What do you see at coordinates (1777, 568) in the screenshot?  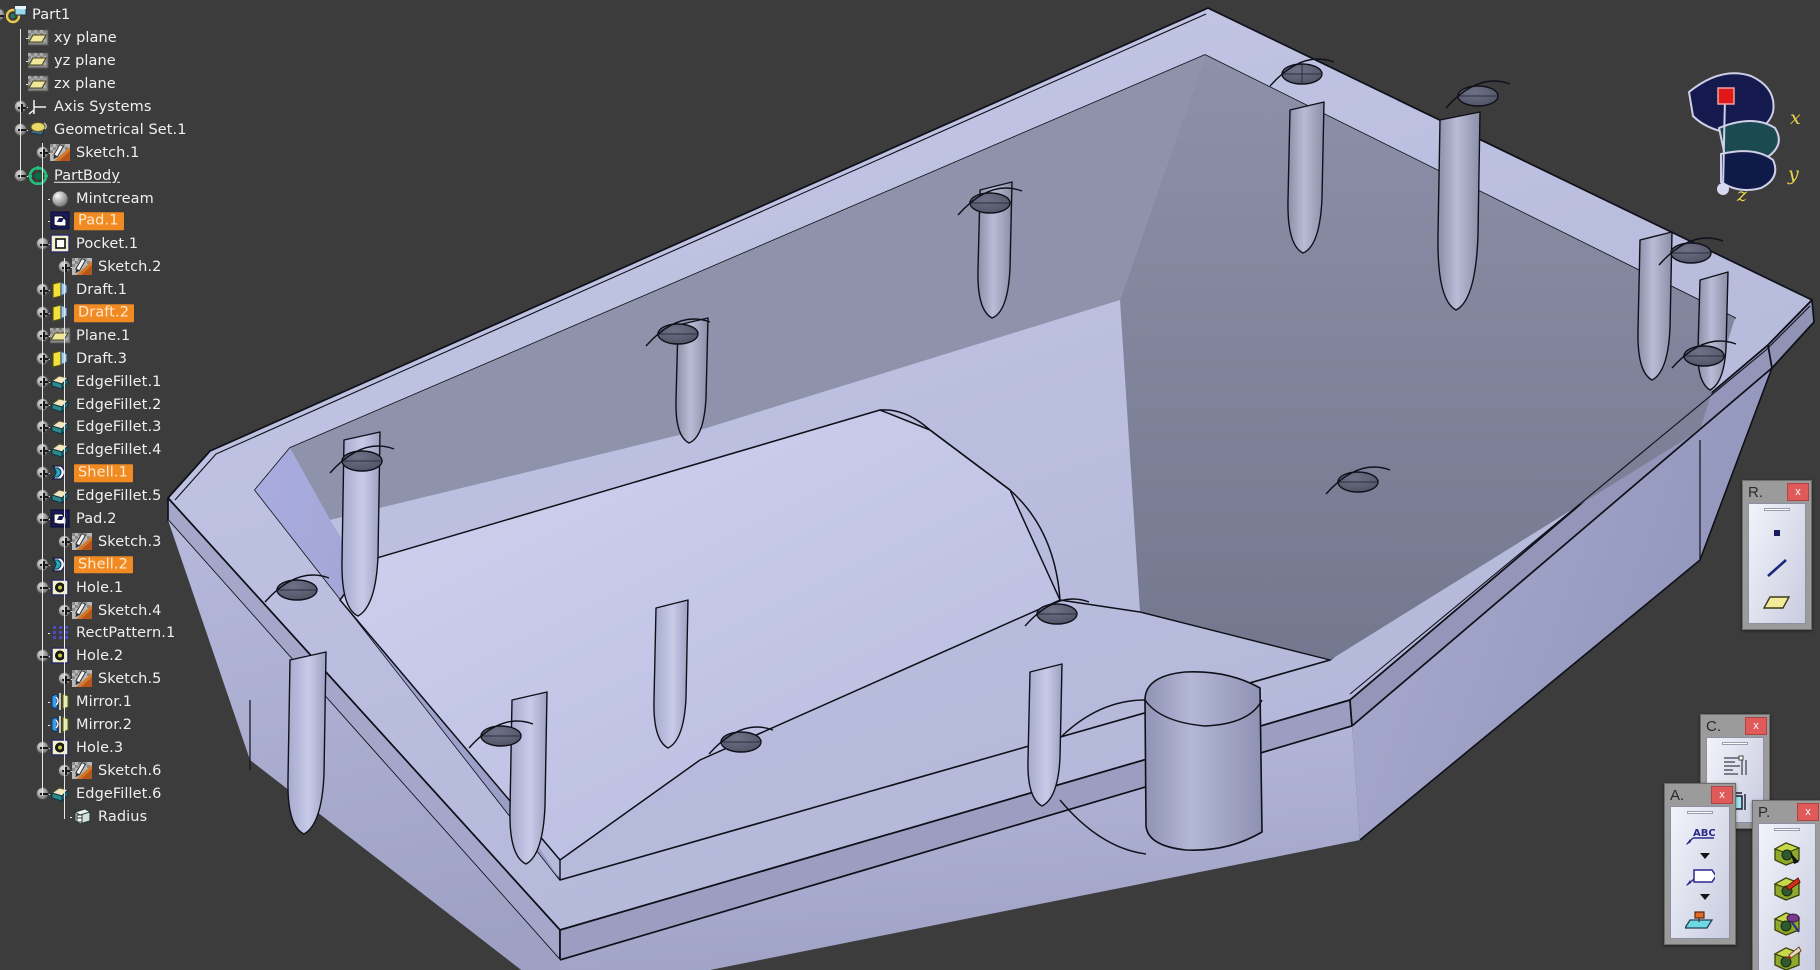 I see `line-icon` at bounding box center [1777, 568].